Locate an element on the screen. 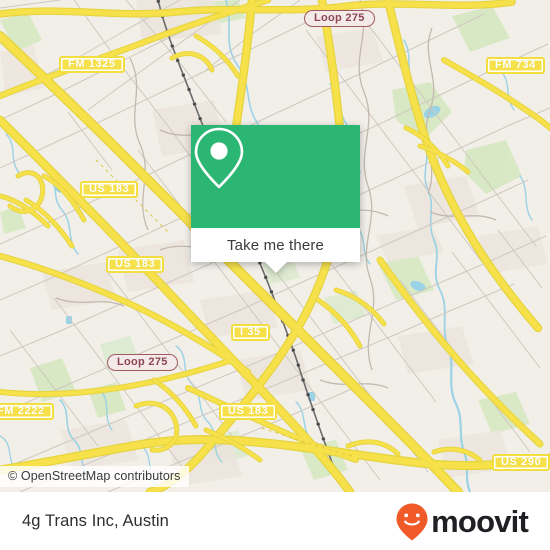 This screenshot has height=550, width=550. road-shield-loop-275-south: Loop 275 is located at coordinates (142, 362).